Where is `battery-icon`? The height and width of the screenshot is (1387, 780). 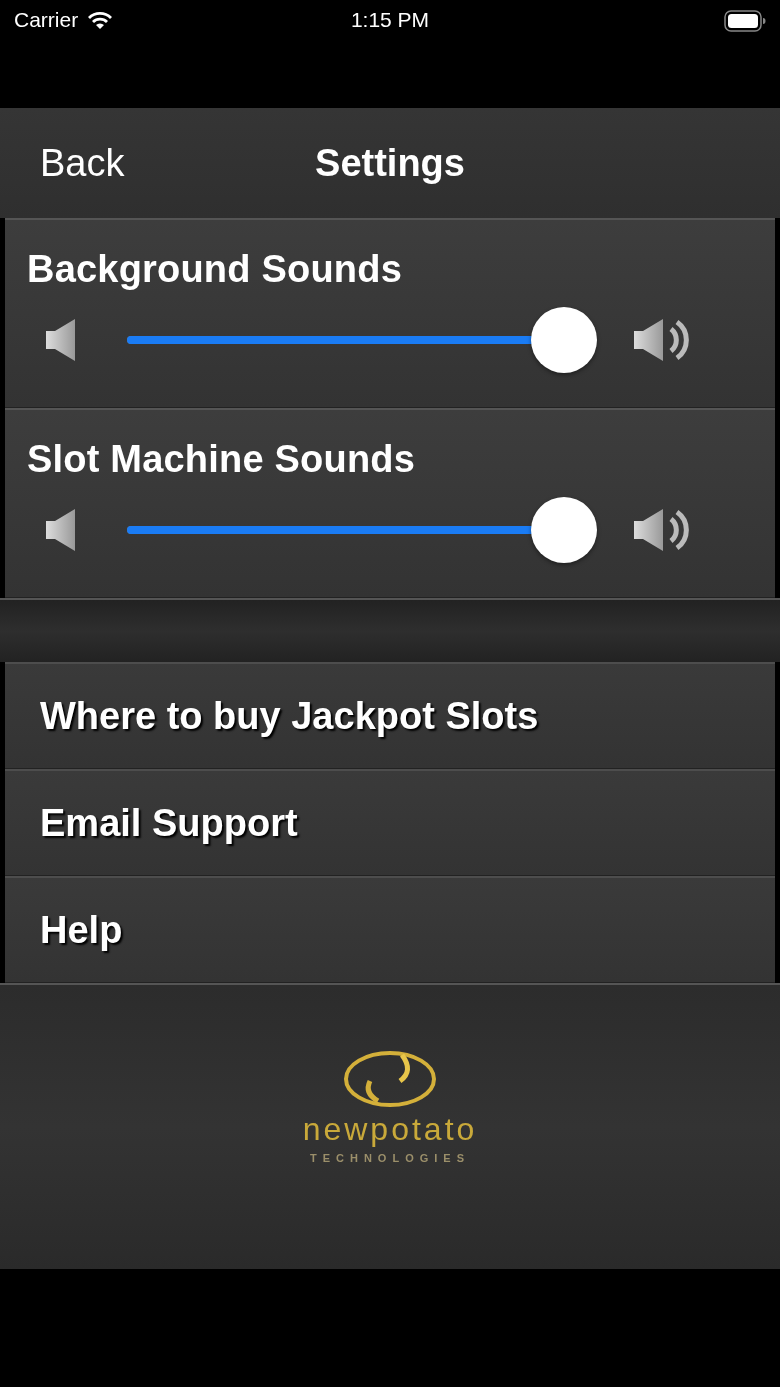
battery-icon is located at coordinates (745, 21).